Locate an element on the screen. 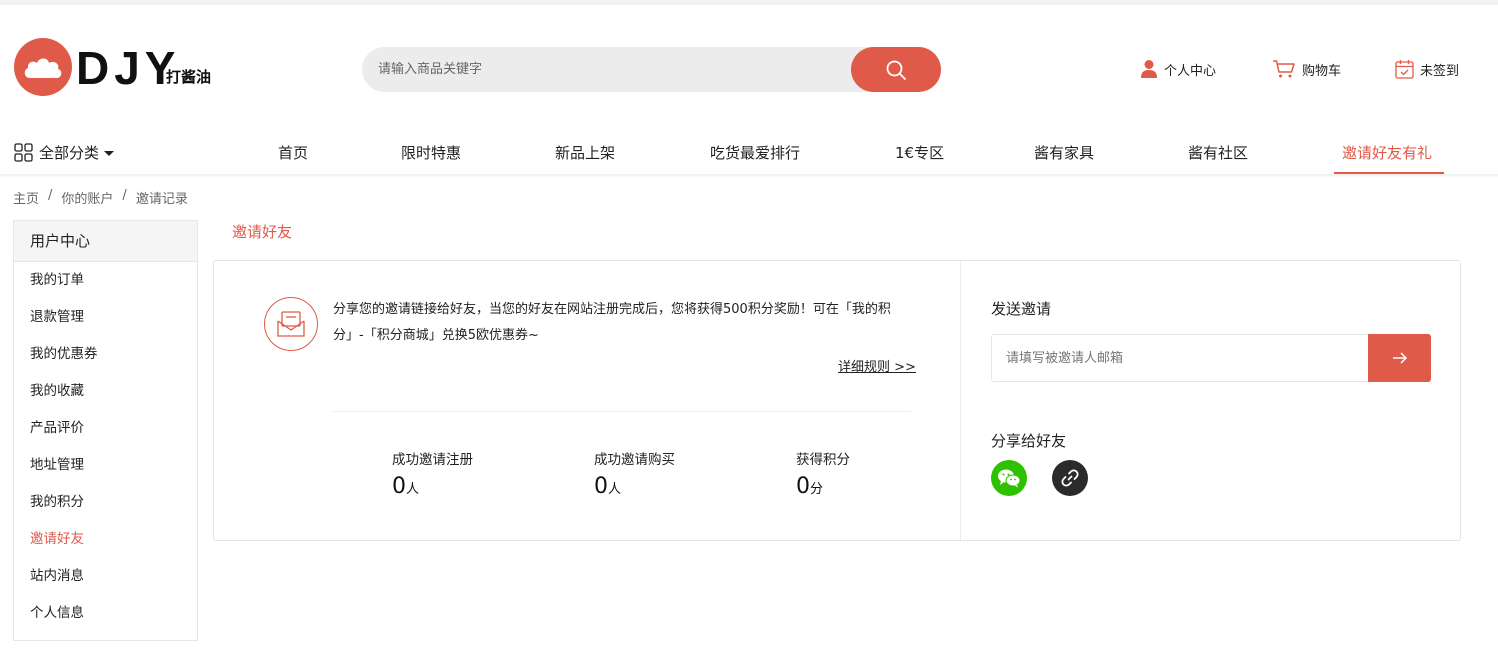 This screenshot has width=1498, height=663. all-categories-button: 全部分类 is located at coordinates (67, 152).